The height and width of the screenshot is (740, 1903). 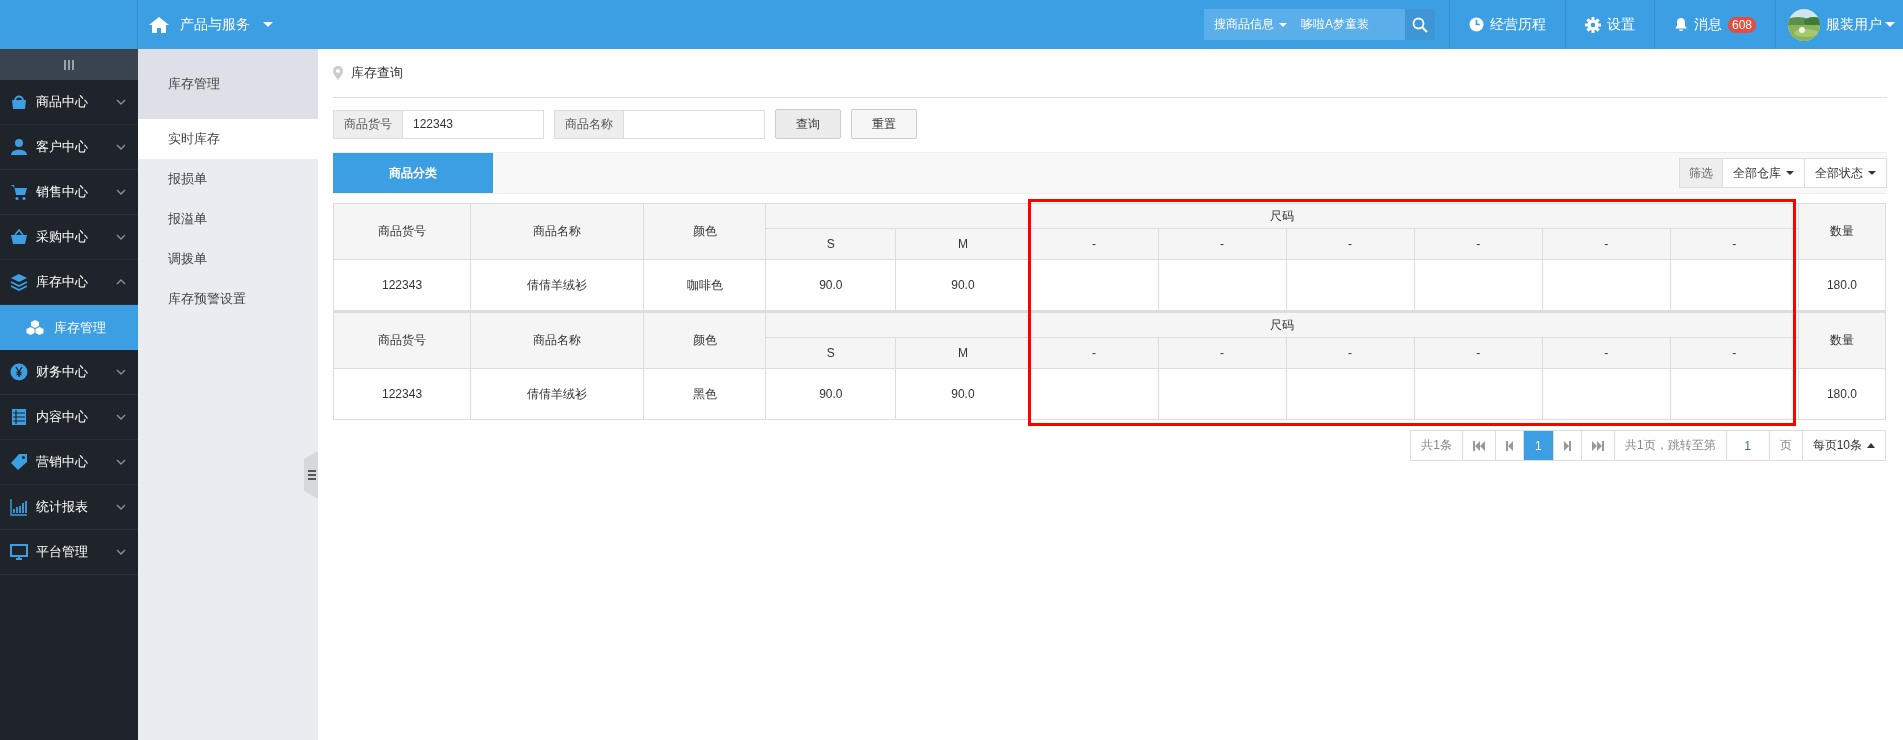 What do you see at coordinates (1707, 24) in the screenshot?
I see `link-label: 消息` at bounding box center [1707, 24].